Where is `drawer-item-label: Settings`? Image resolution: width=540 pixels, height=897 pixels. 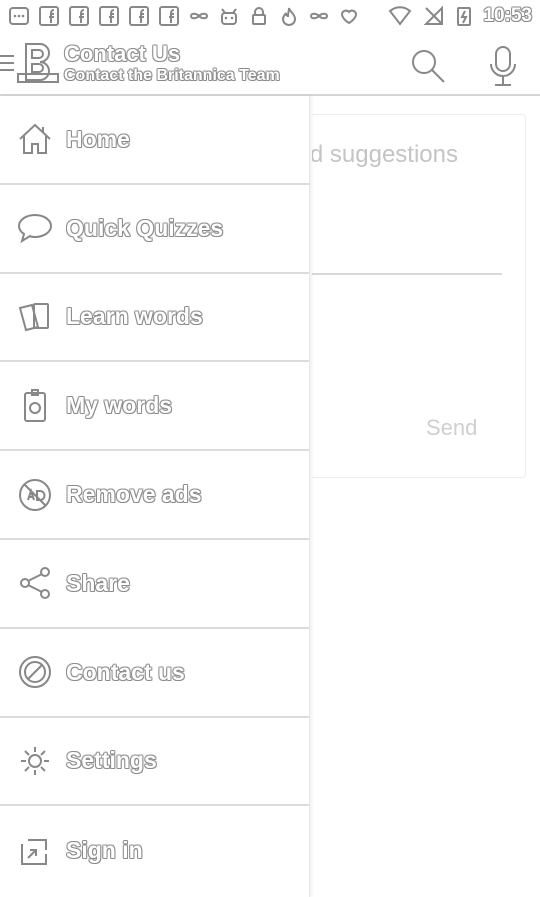
drawer-item-label: Settings is located at coordinates (111, 760).